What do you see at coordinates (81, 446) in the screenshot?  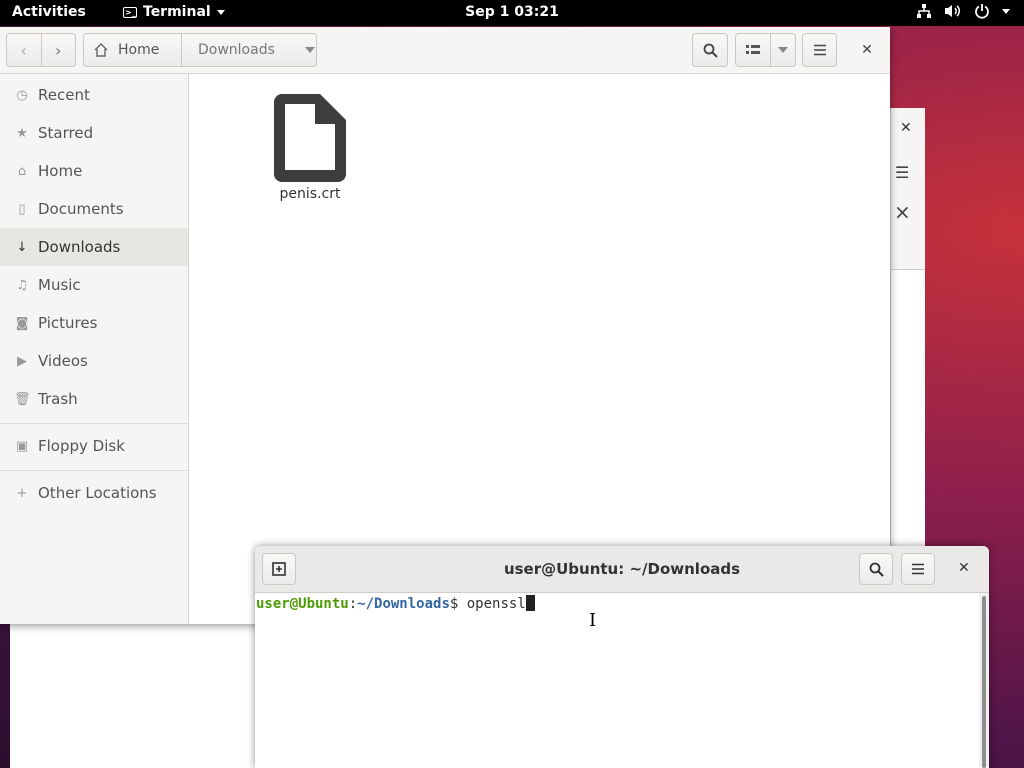 I see `sidebar-item-label: Floppy Disk` at bounding box center [81, 446].